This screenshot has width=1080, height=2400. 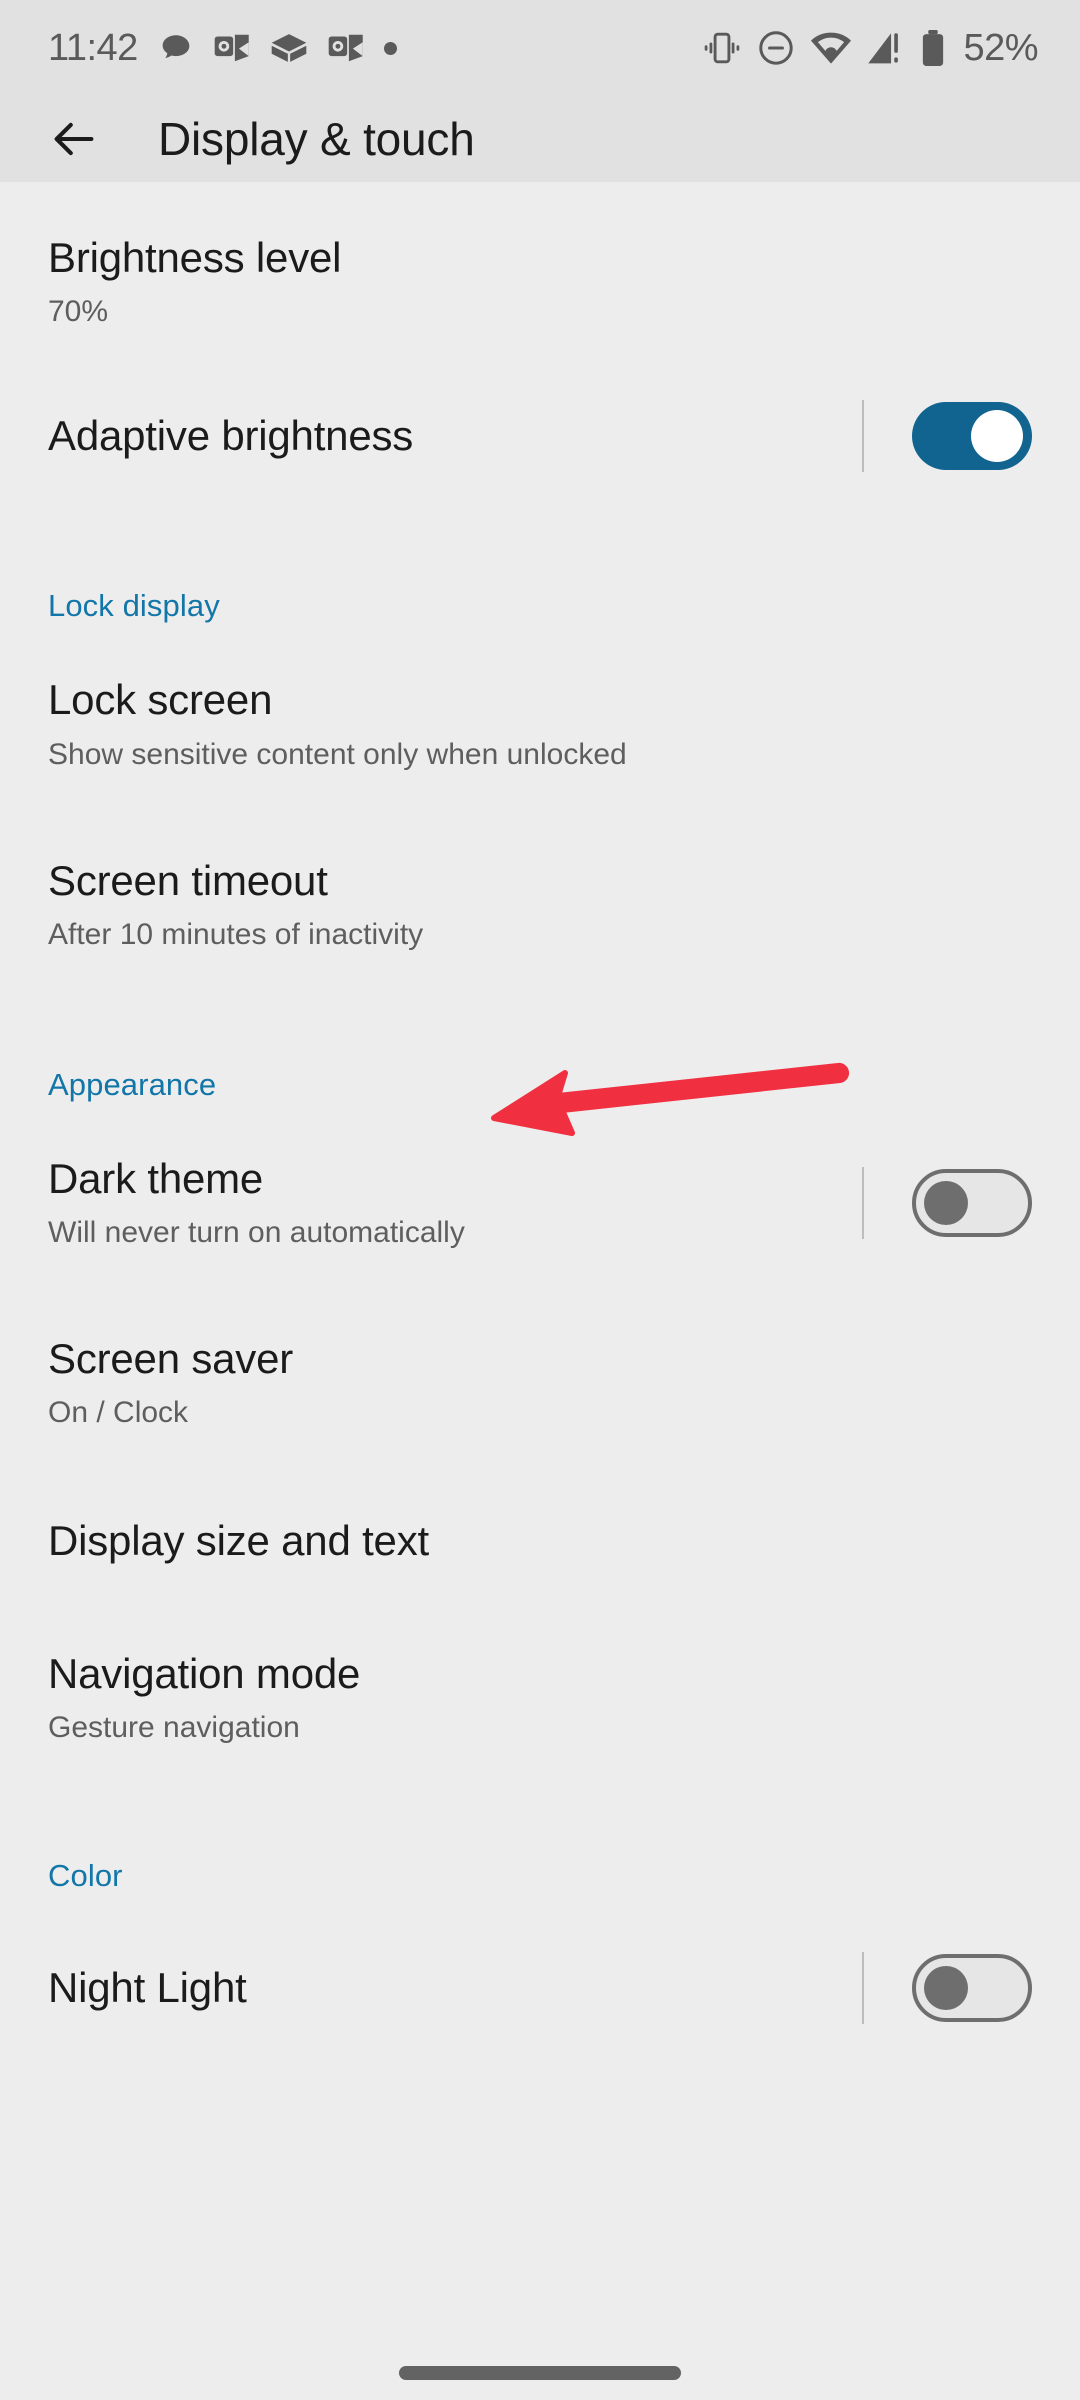 I want to click on battery-percentage-label: 52%, so click(x=1000, y=48).